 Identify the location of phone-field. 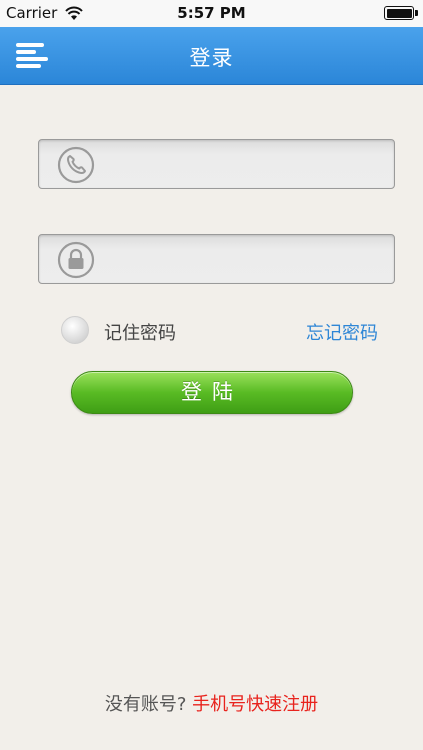
(216, 164).